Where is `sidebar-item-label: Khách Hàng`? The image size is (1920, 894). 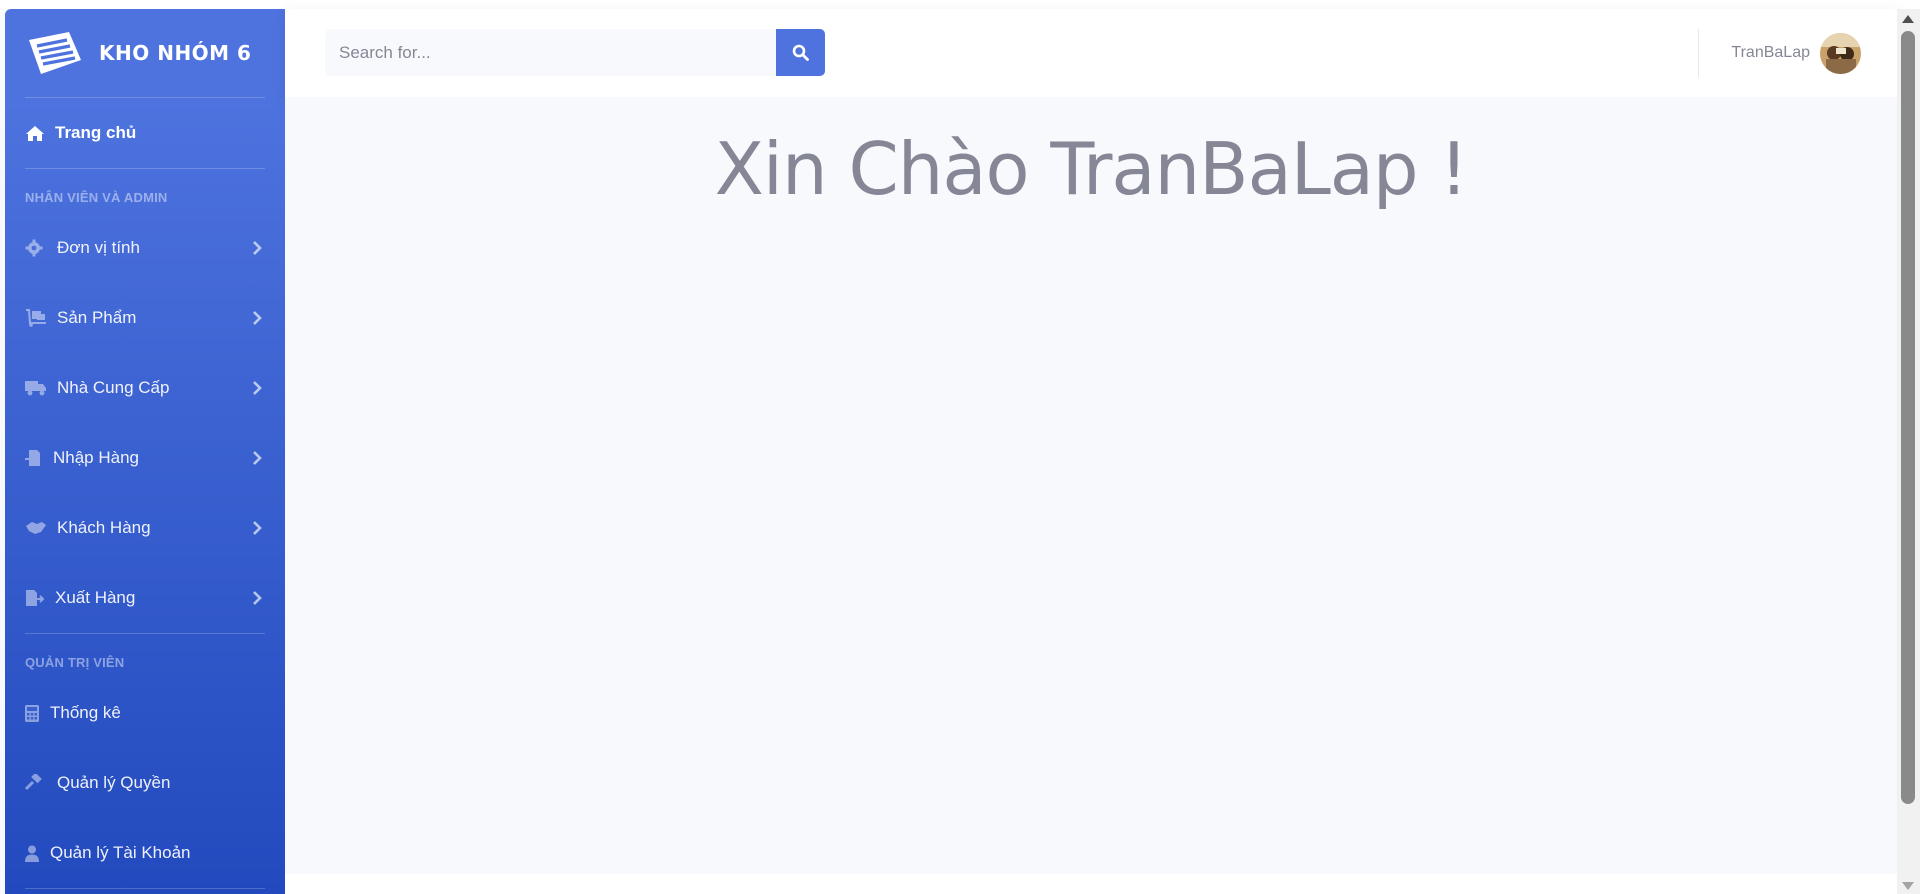
sidebar-item-label: Khách Hàng is located at coordinates (104, 527).